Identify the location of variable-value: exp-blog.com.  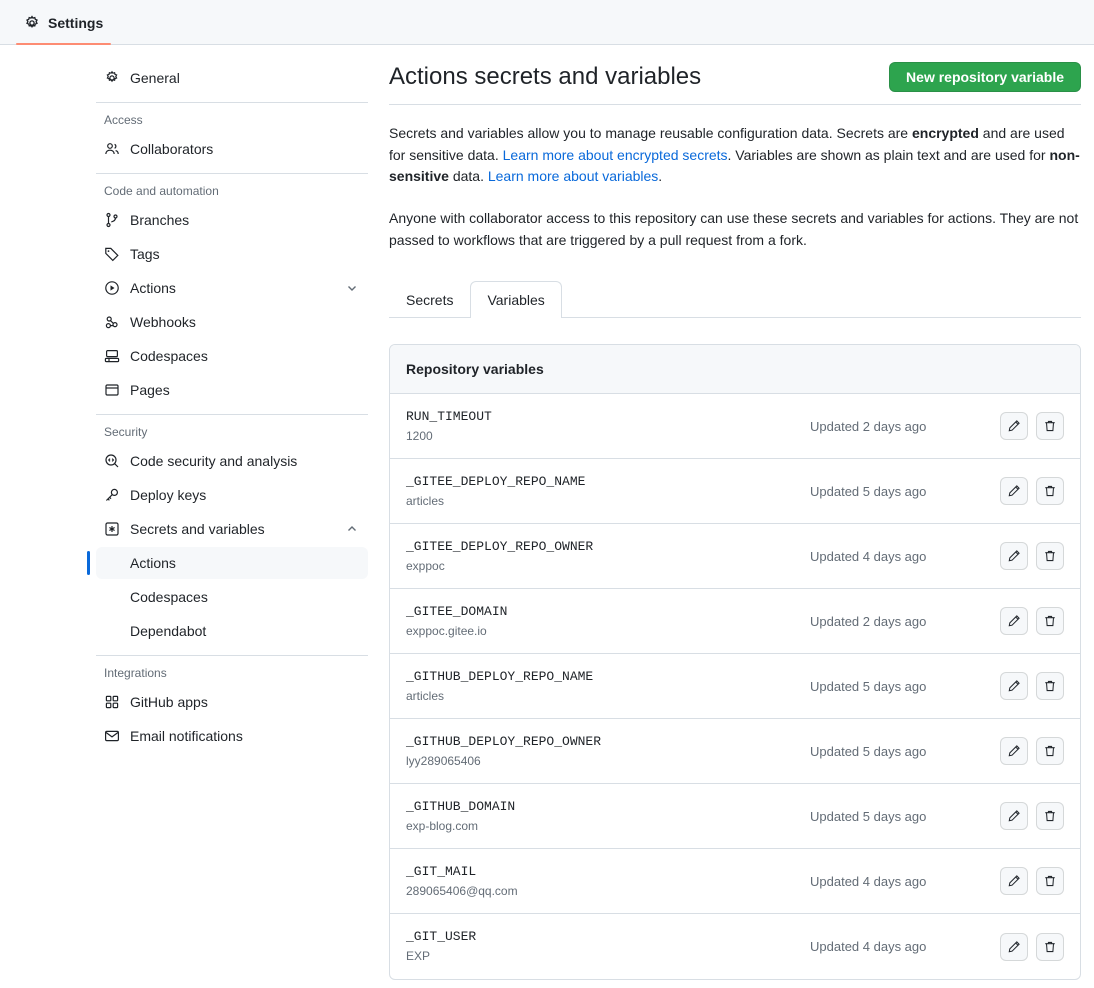
(442, 825).